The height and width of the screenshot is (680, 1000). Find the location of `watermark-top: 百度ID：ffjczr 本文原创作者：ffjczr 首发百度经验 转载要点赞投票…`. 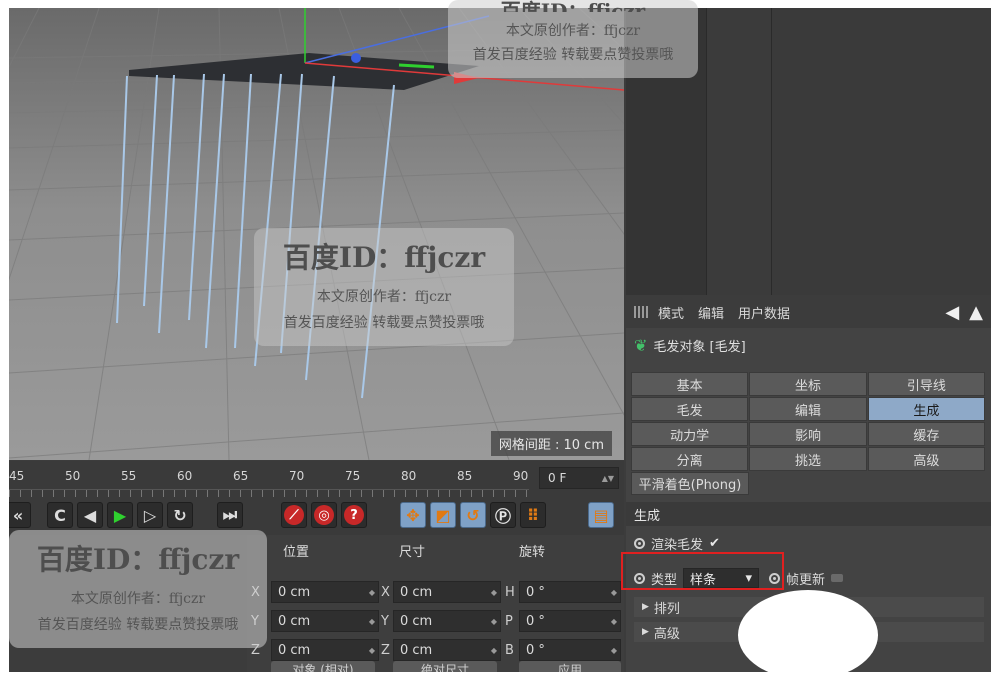

watermark-top: 百度ID：ffjczr 本文原创作者：ffjczr 首发百度经验 转载要点赞投票… is located at coordinates (573, 39).